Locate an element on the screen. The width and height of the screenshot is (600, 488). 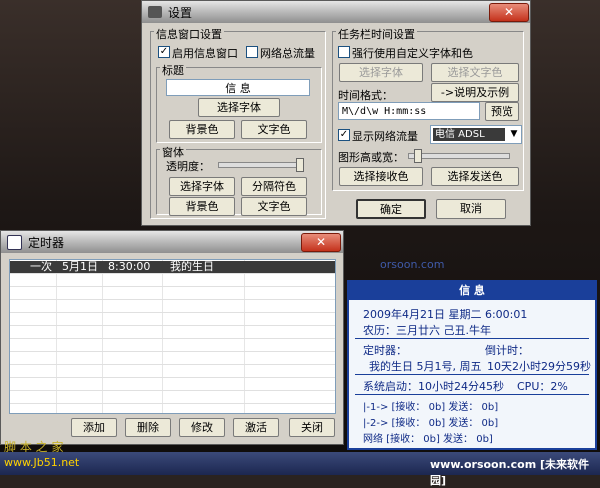
info-uptime: 系统启动：10小时24分45秒 is located at coordinates (433, 386).